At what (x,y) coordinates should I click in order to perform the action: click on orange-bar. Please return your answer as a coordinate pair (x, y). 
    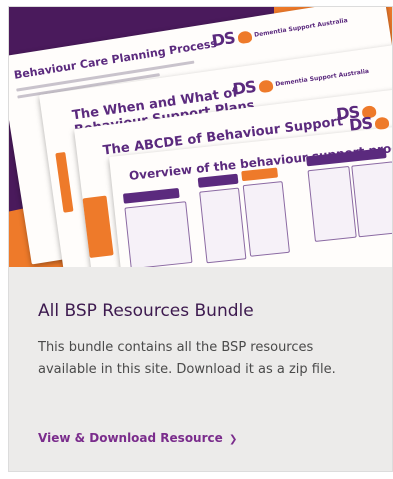
    Looking at the image, I should click on (64, 182).